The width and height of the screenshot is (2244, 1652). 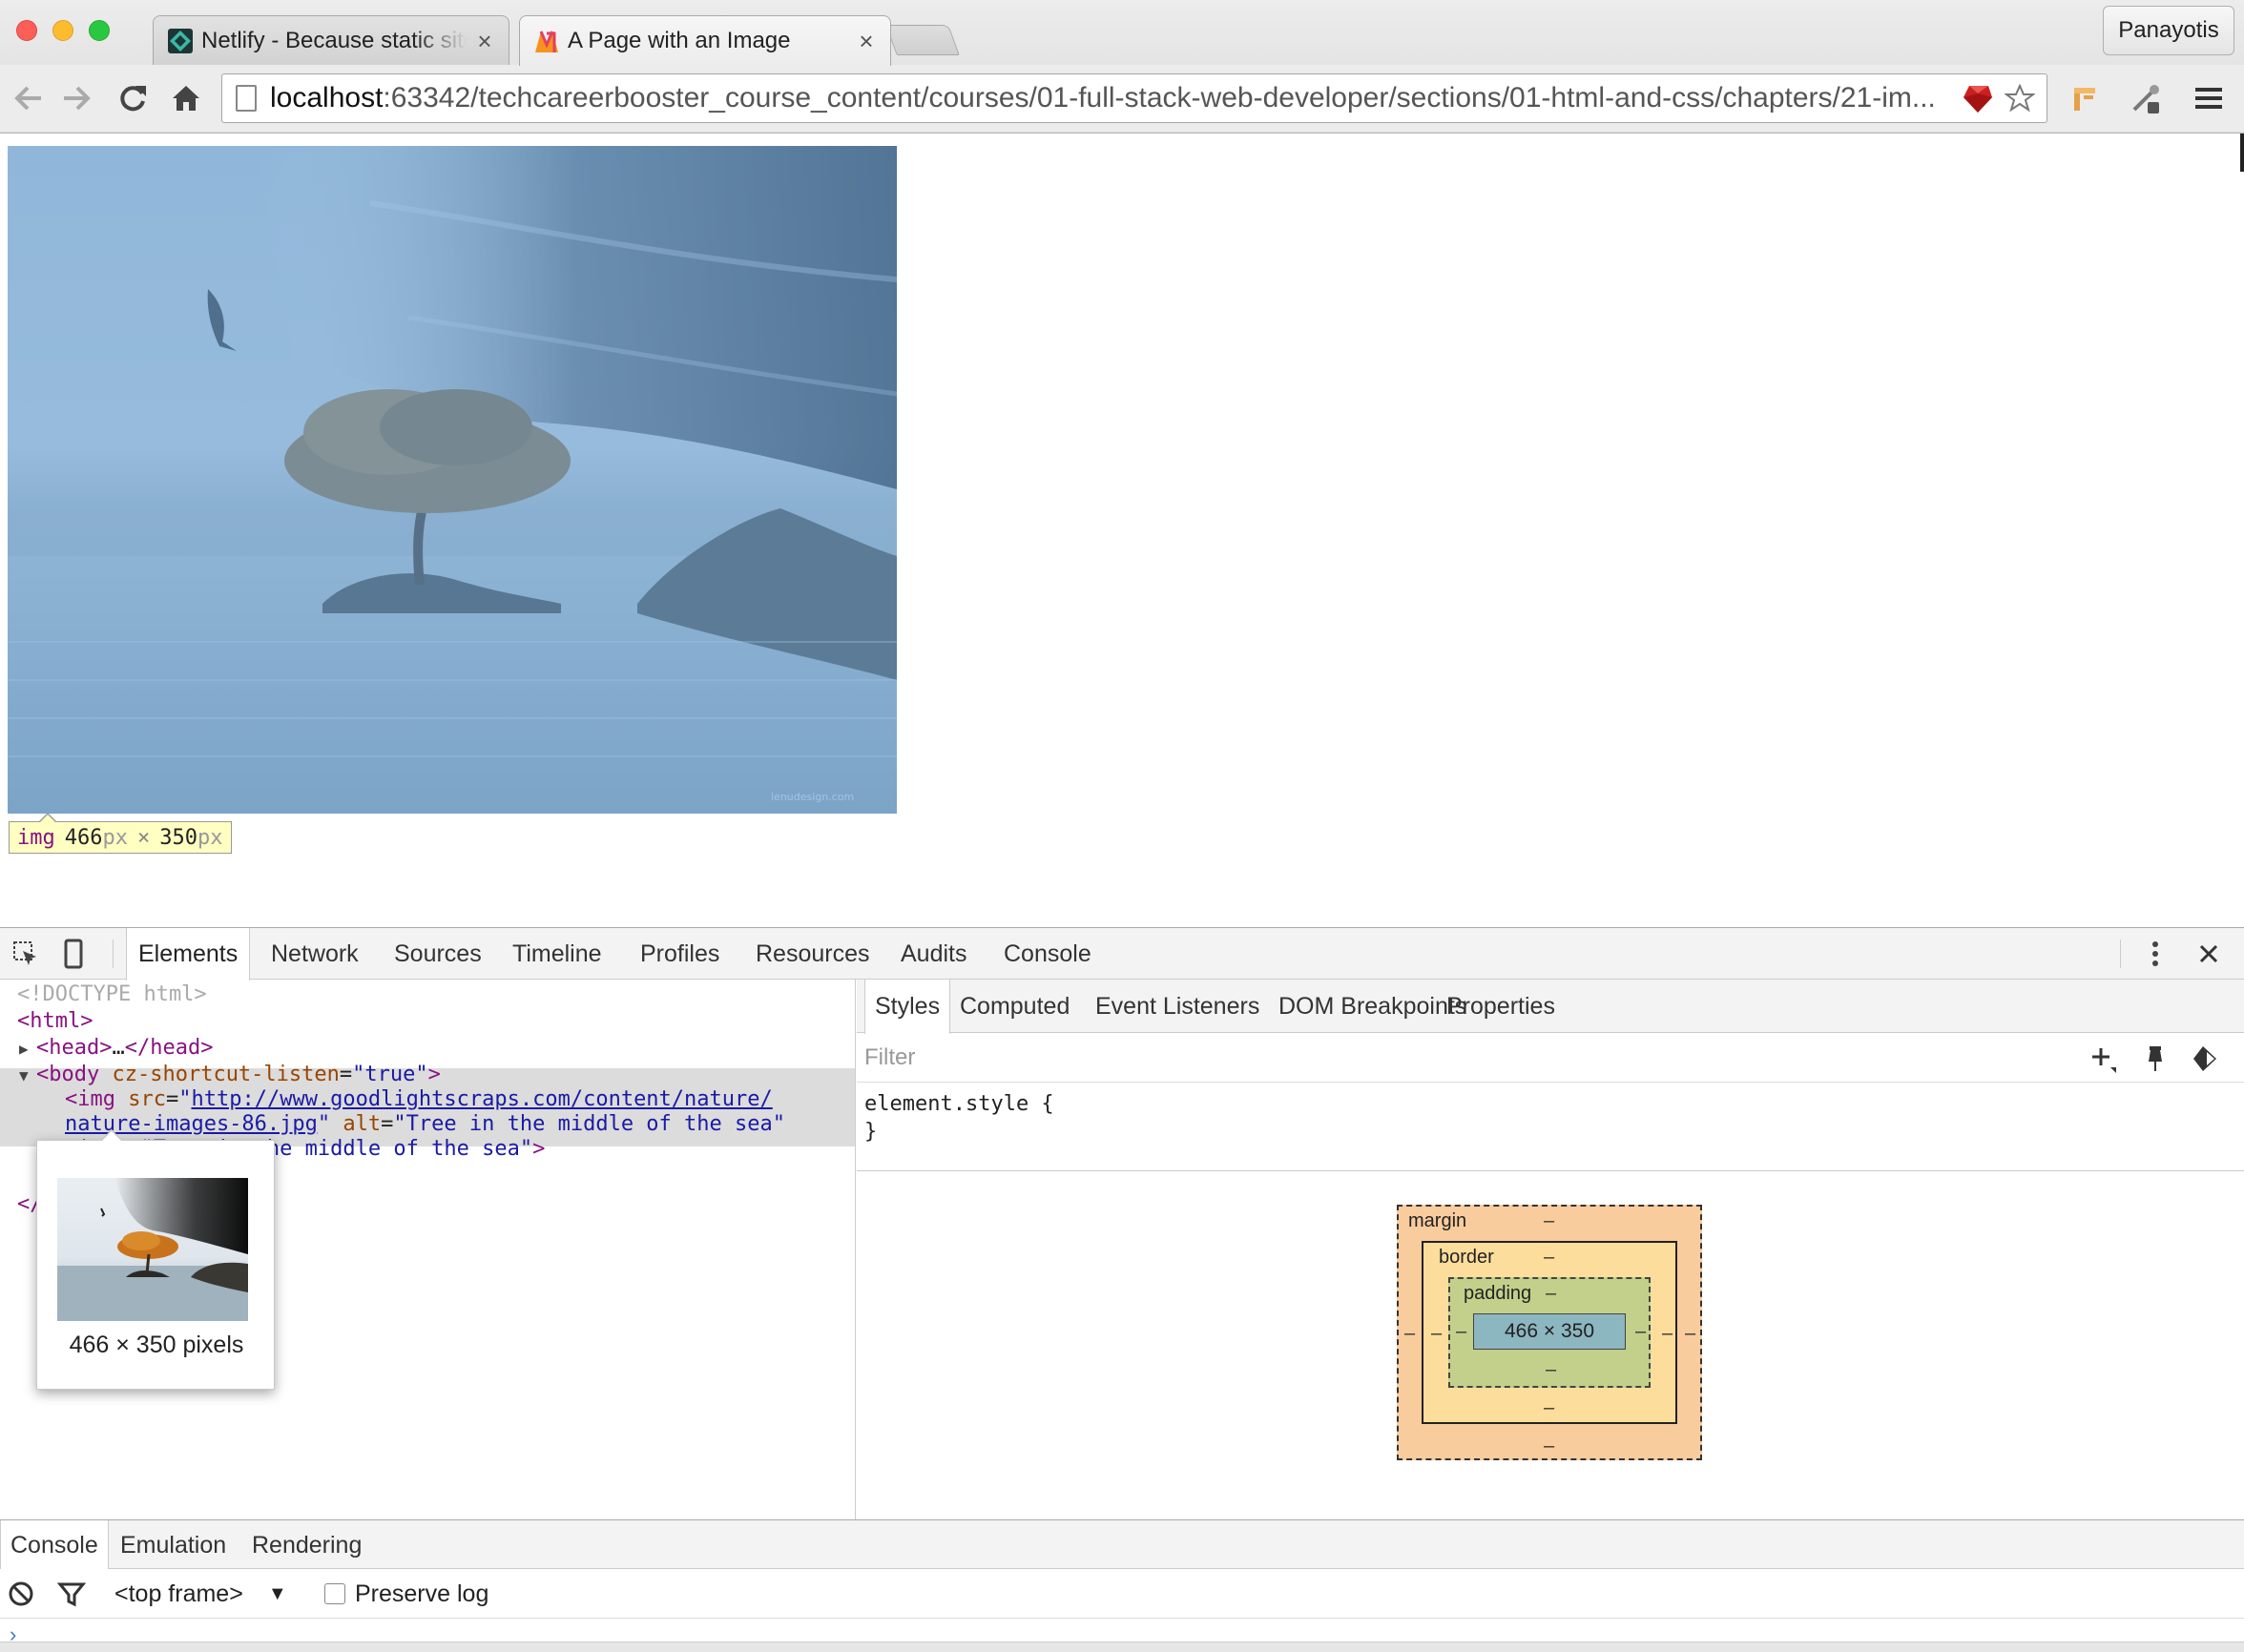 What do you see at coordinates (2242, 153) in the screenshot?
I see `scrollbar-thumb` at bounding box center [2242, 153].